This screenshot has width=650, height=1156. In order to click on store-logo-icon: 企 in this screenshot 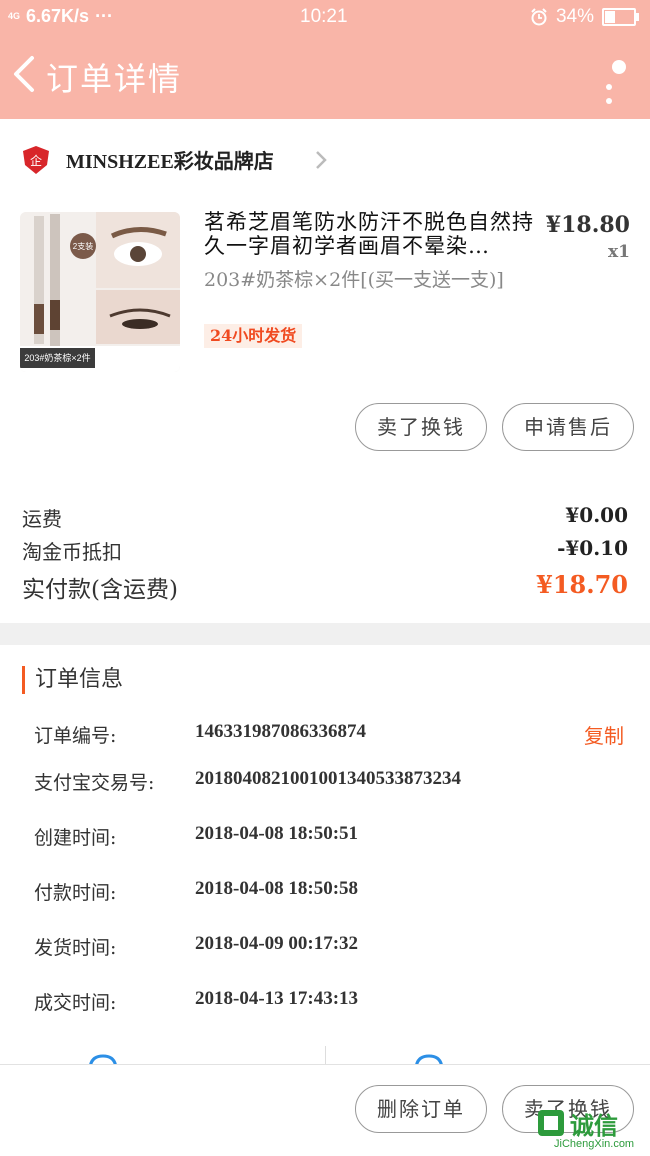, I will do `click(36, 160)`.